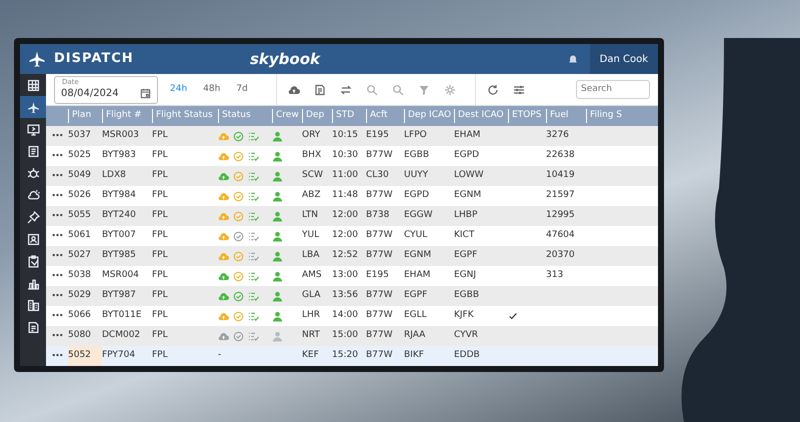 Image resolution: width=800 pixels, height=422 pixels. I want to click on table-row: ••• 5049 LDX8 FPL SCW 11:00 CL30 UUYY LOWW 10419, so click(352, 176).